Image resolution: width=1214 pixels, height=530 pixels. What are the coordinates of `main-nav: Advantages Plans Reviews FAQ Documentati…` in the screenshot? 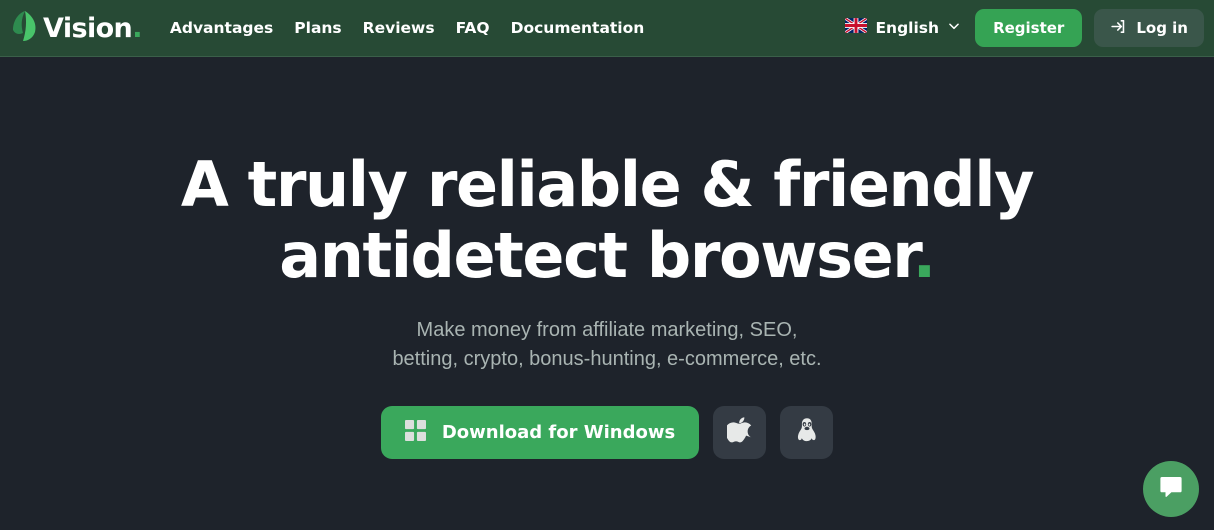 It's located at (407, 28).